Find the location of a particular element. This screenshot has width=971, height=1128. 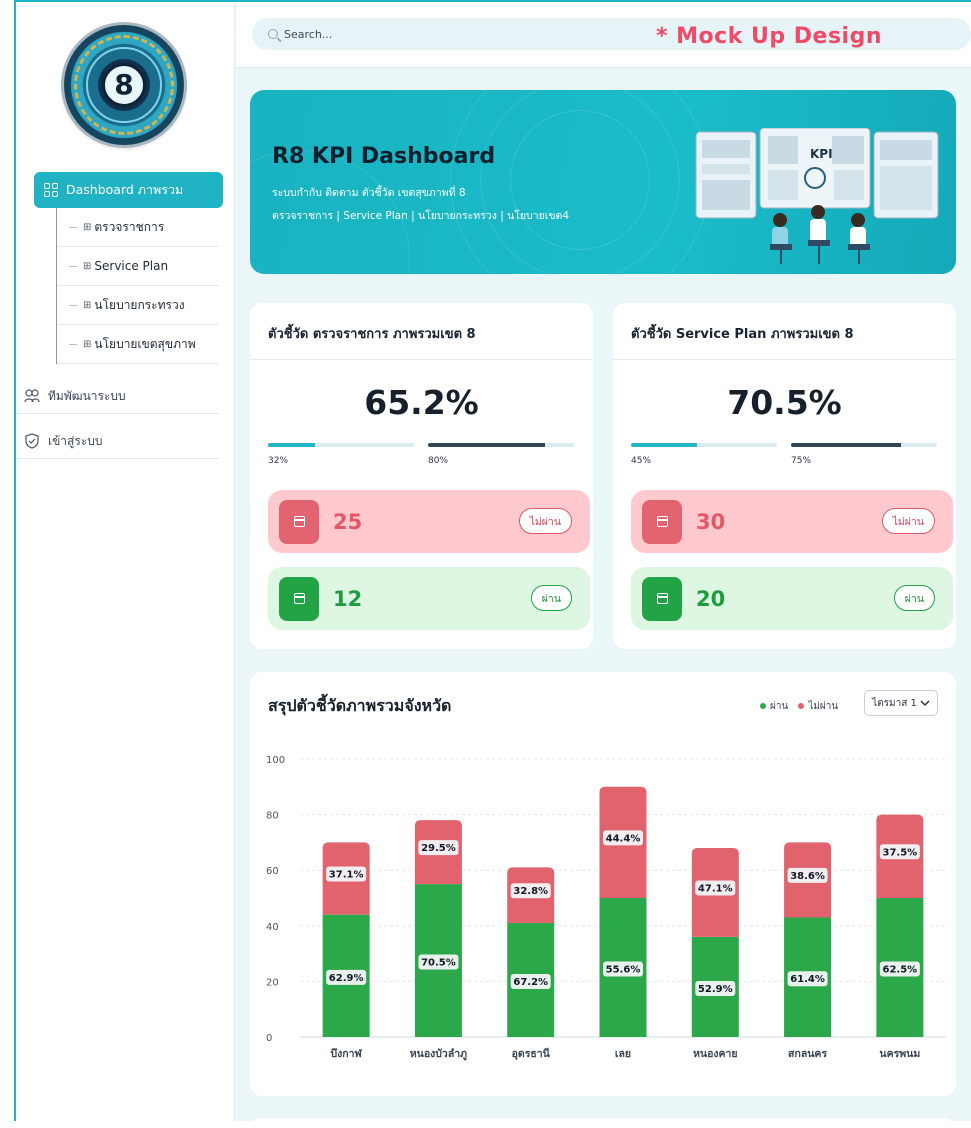

y-tick-label: 80 is located at coordinates (272, 816).